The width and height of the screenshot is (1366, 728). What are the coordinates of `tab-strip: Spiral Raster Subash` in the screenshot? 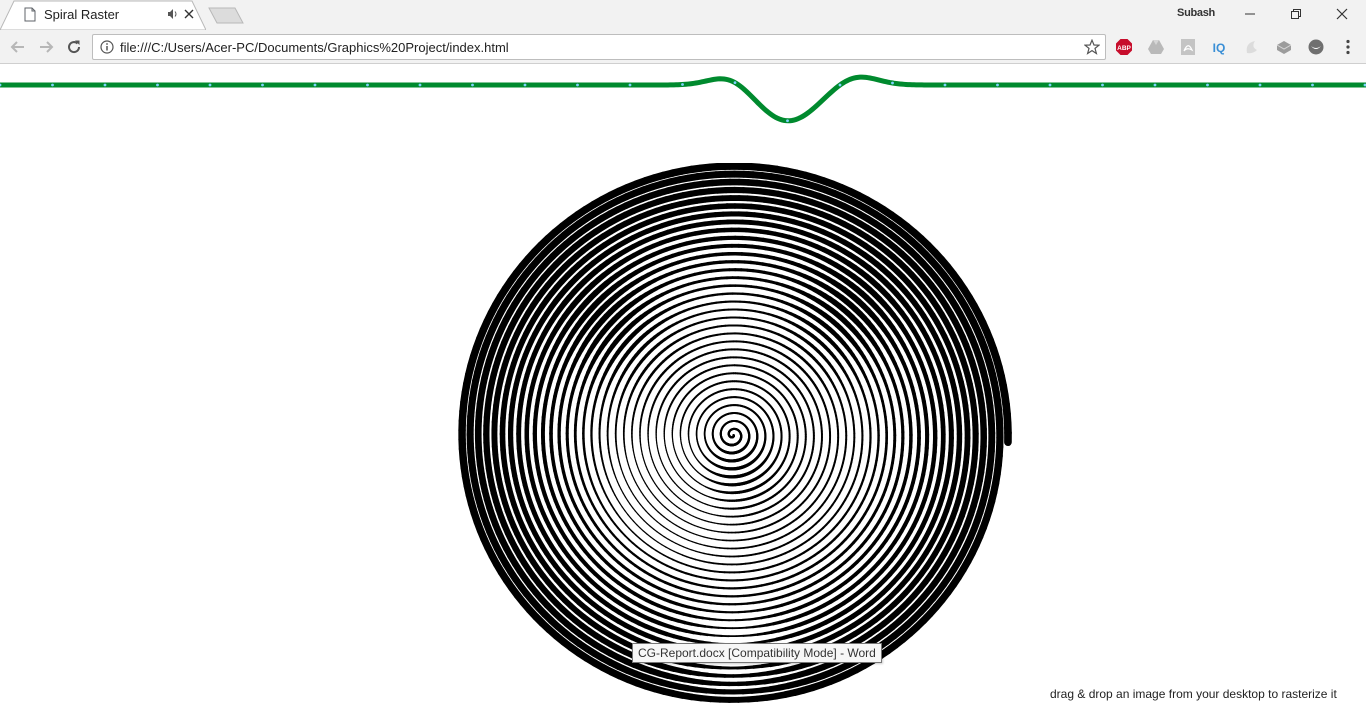 It's located at (683, 15).